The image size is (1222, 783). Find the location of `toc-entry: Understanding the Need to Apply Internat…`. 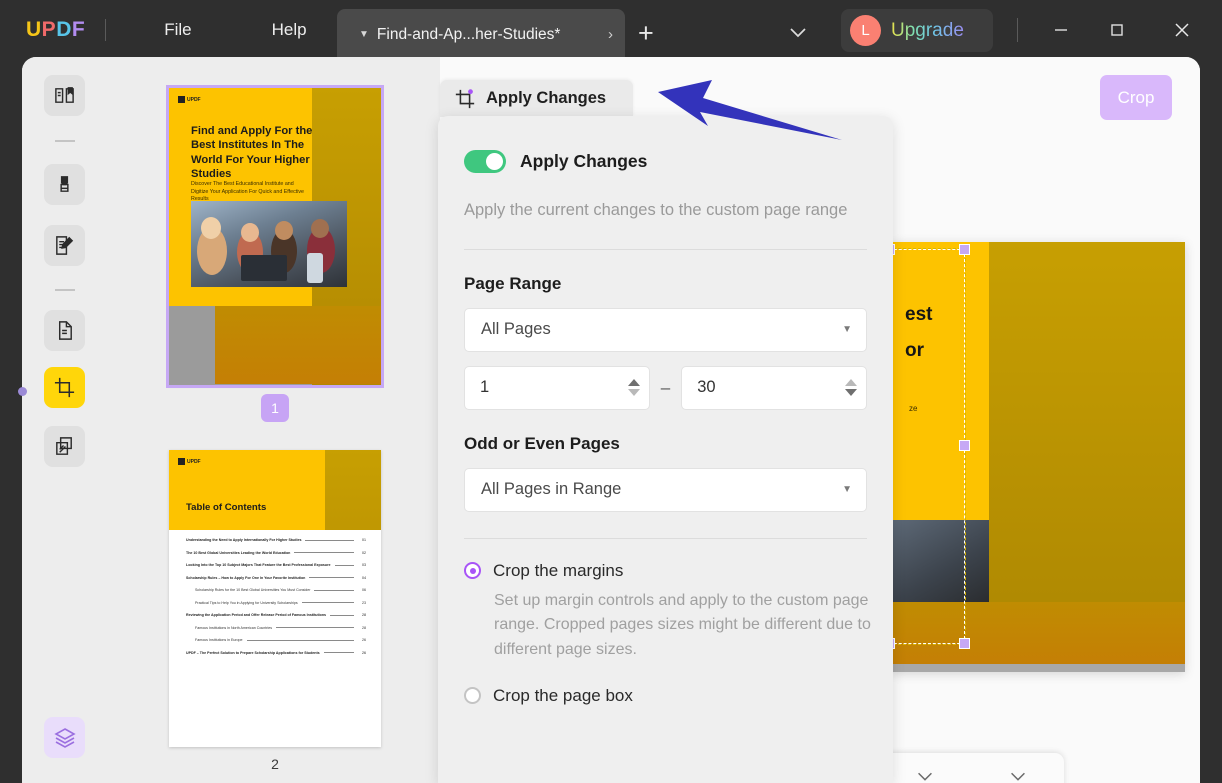

toc-entry: Understanding the Need to Apply Internat… is located at coordinates (276, 540).